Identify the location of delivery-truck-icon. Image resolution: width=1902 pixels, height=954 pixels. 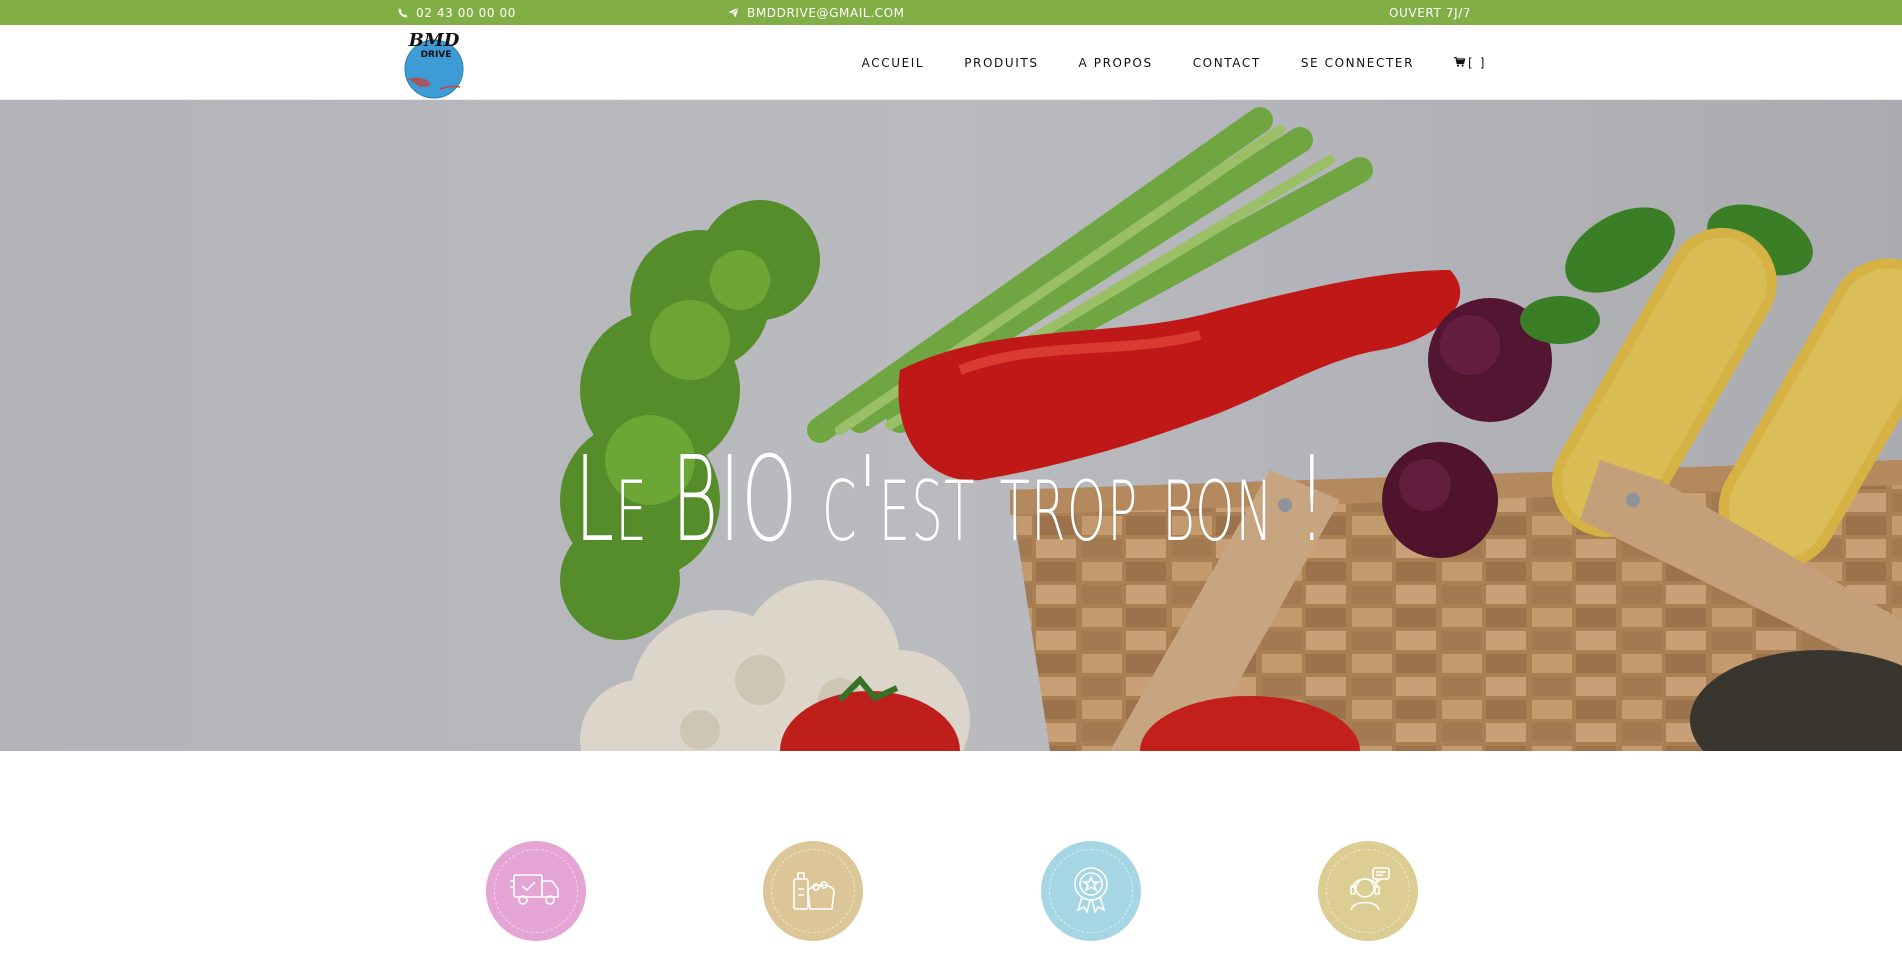
(536, 891).